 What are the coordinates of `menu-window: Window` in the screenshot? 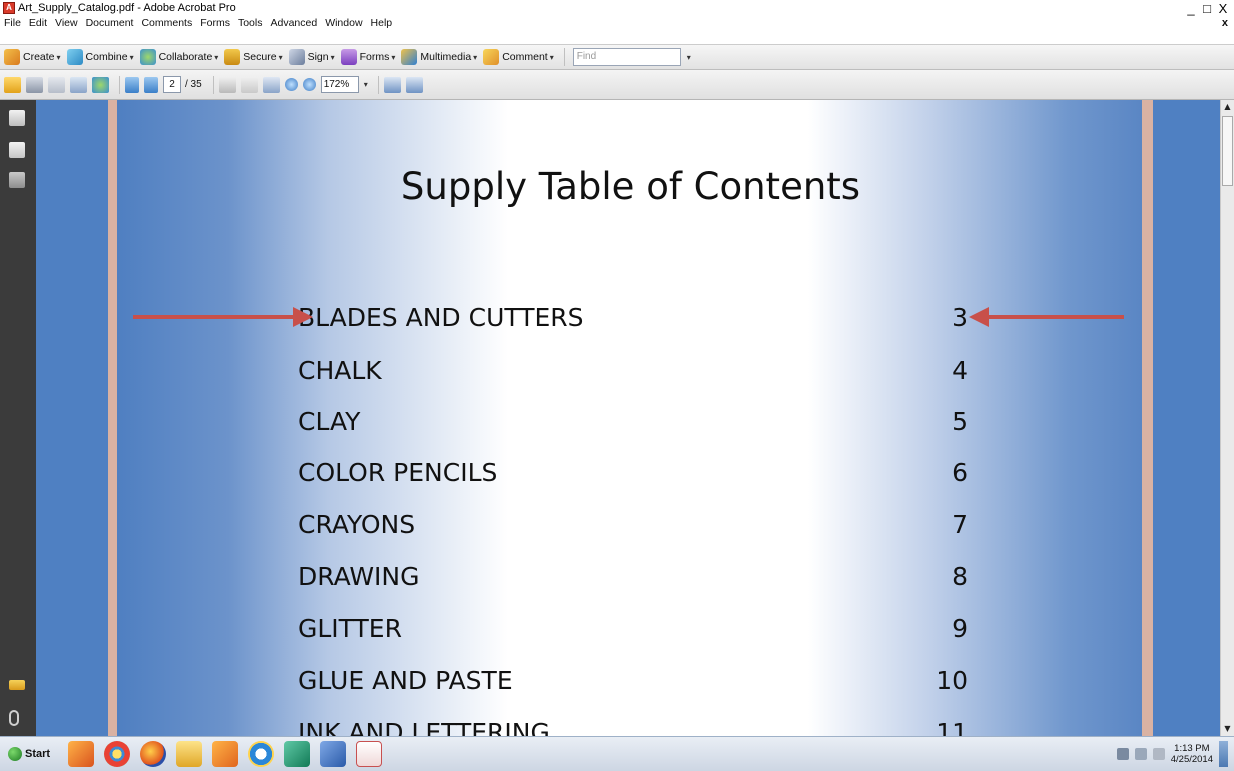 It's located at (343, 23).